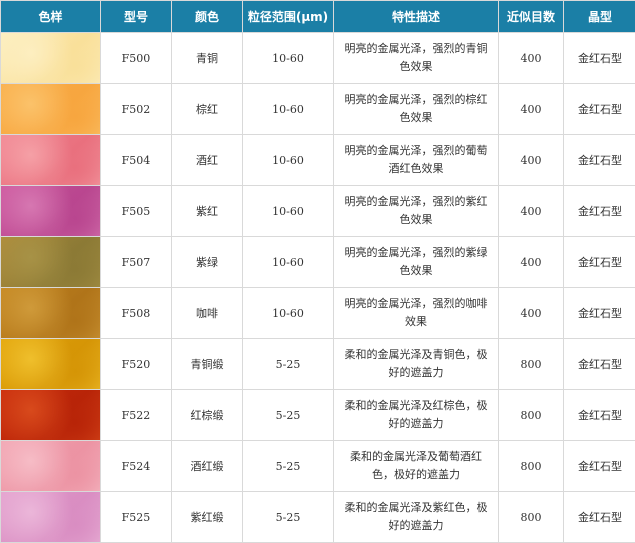 This screenshot has height=543, width=635. What do you see at coordinates (207, 262) in the screenshot?
I see `color-name-cell: 紫绿` at bounding box center [207, 262].